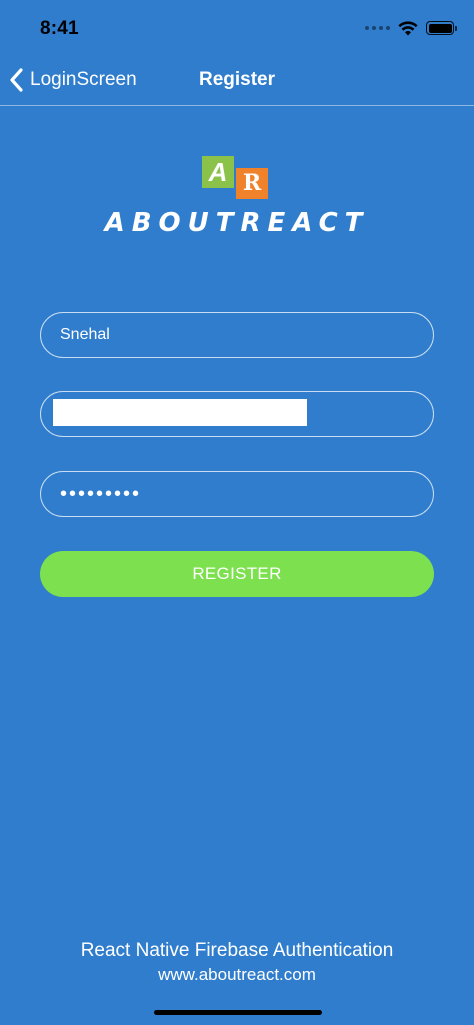 Image resolution: width=474 pixels, height=1025 pixels. Describe the element at coordinates (252, 183) in the screenshot. I see `logo-letter-r: R` at that location.